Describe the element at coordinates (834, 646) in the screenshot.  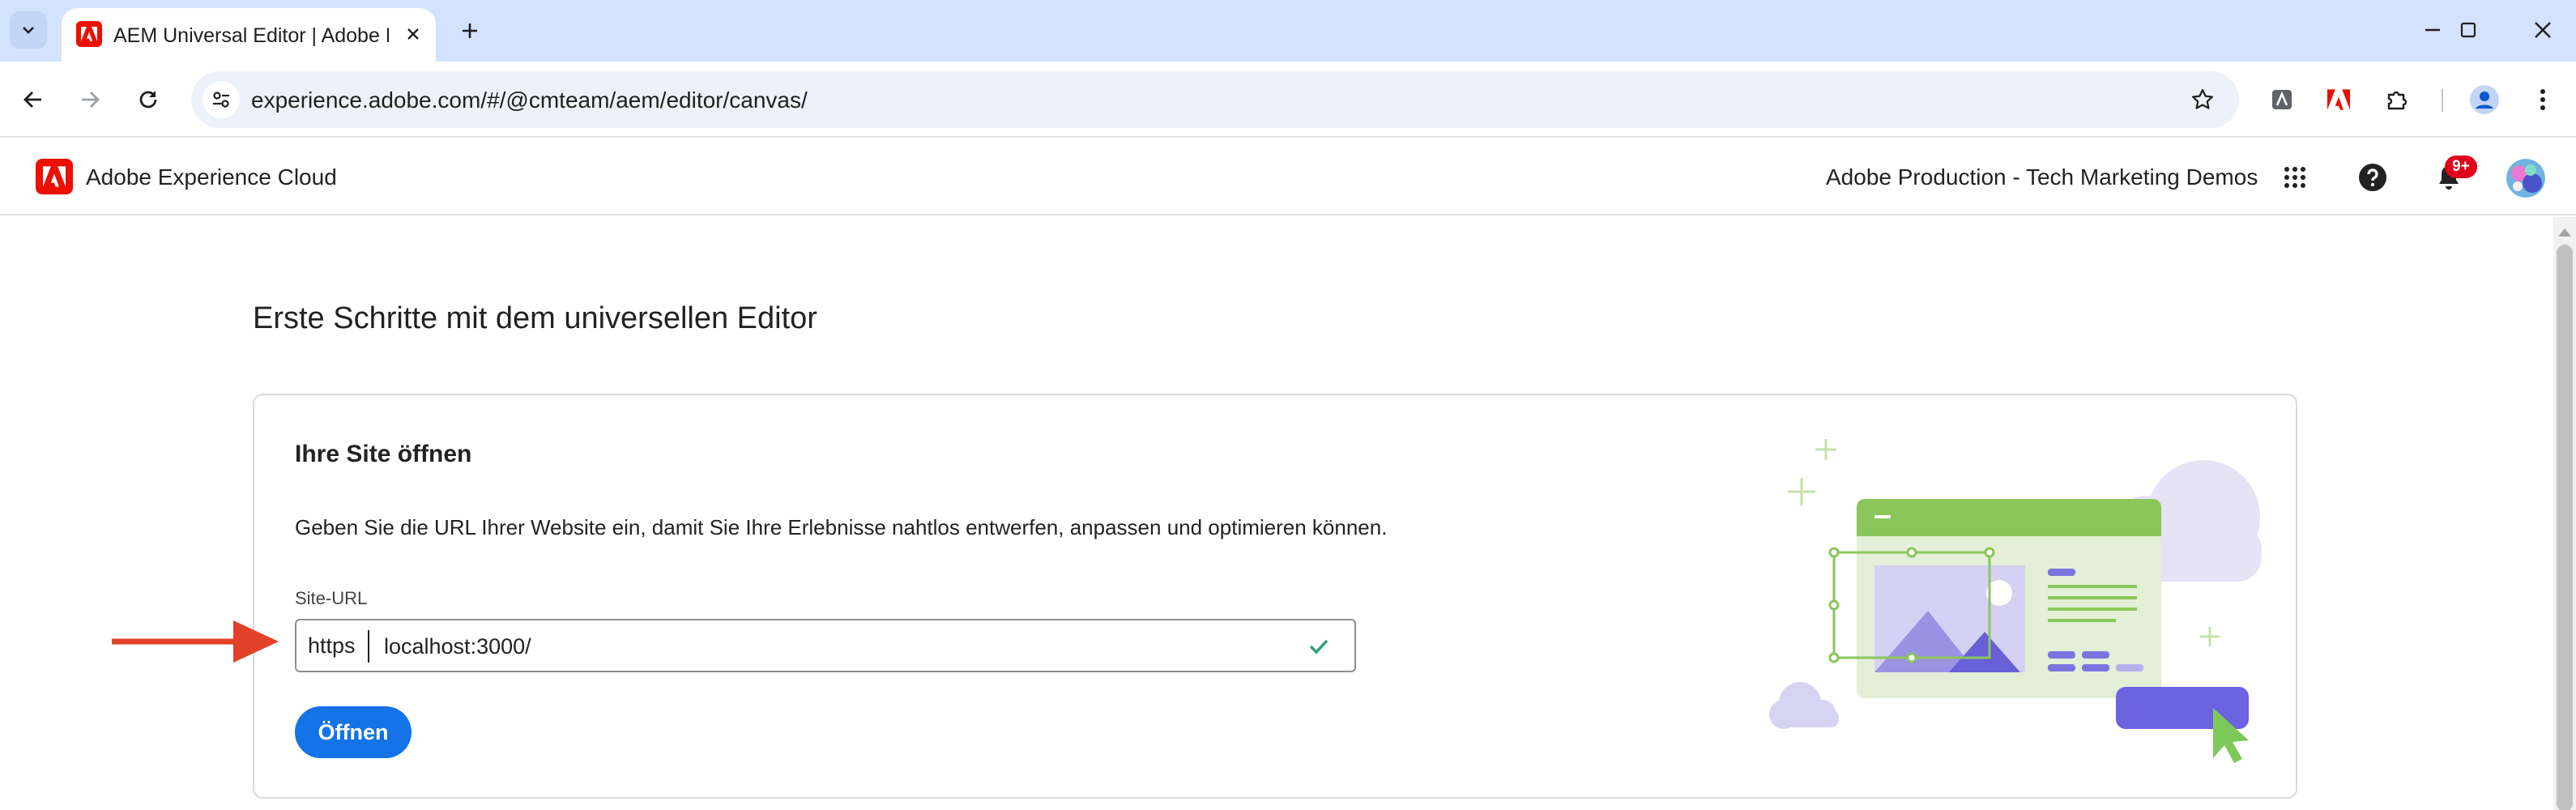
I see `site-url-input` at that location.